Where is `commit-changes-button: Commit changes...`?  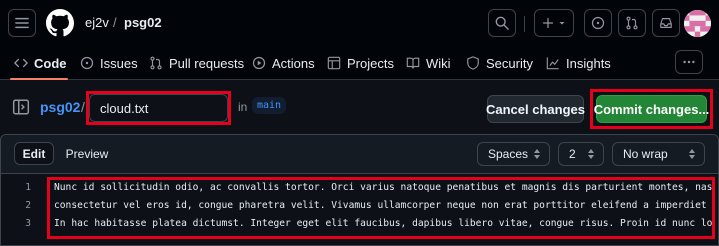 commit-changes-button: Commit changes... is located at coordinates (651, 109).